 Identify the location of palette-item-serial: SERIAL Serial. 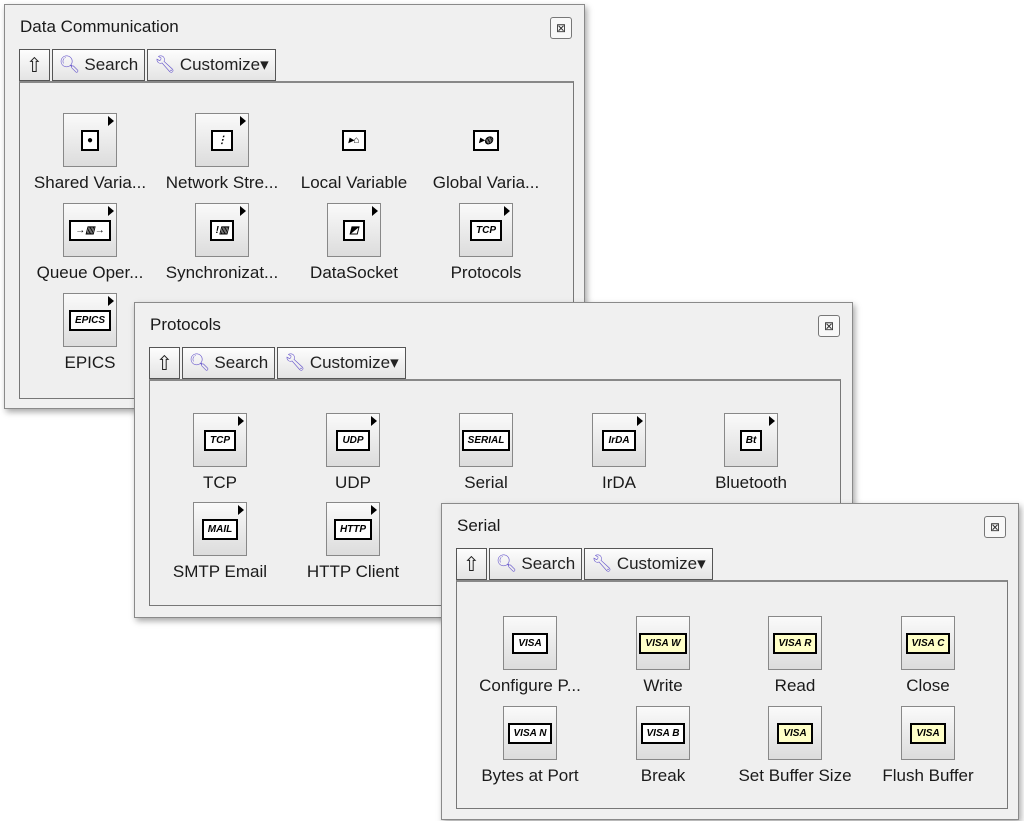
(486, 453).